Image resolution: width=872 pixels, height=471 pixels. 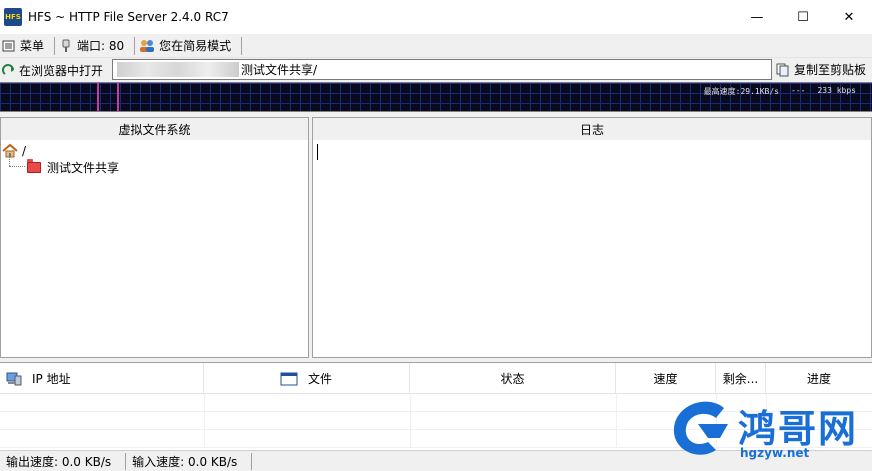 What do you see at coordinates (59, 461) in the screenshot?
I see `output-speed-text: 输出速度: 0.0 KB/s` at bounding box center [59, 461].